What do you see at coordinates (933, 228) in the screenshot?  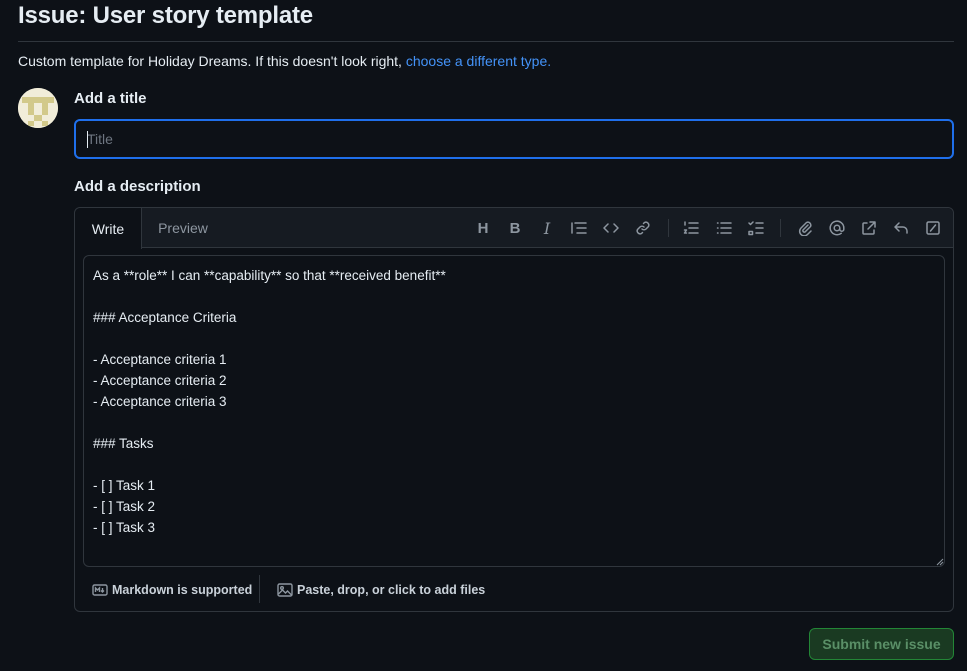 I see `slash-command-icon` at bounding box center [933, 228].